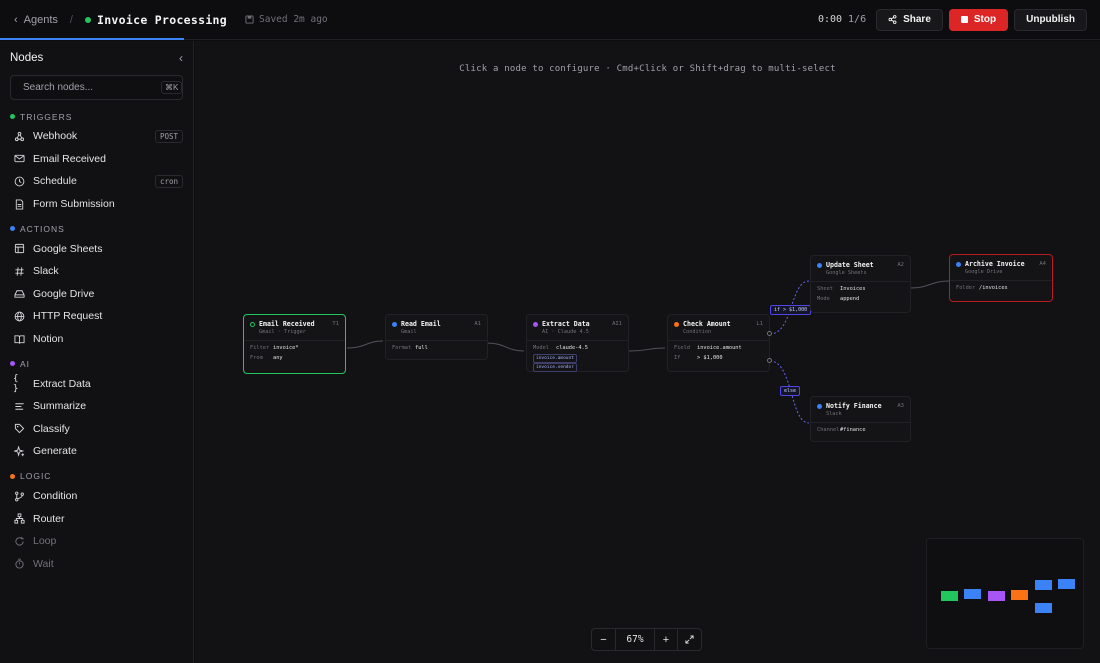  I want to click on globe-icon, so click(19, 316).